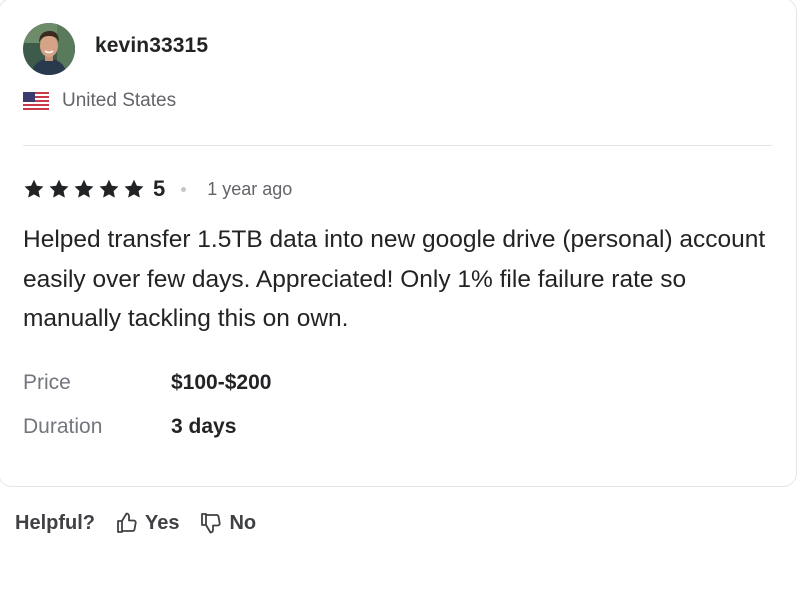 The image size is (800, 601). What do you see at coordinates (243, 522) in the screenshot?
I see `no-label: No` at bounding box center [243, 522].